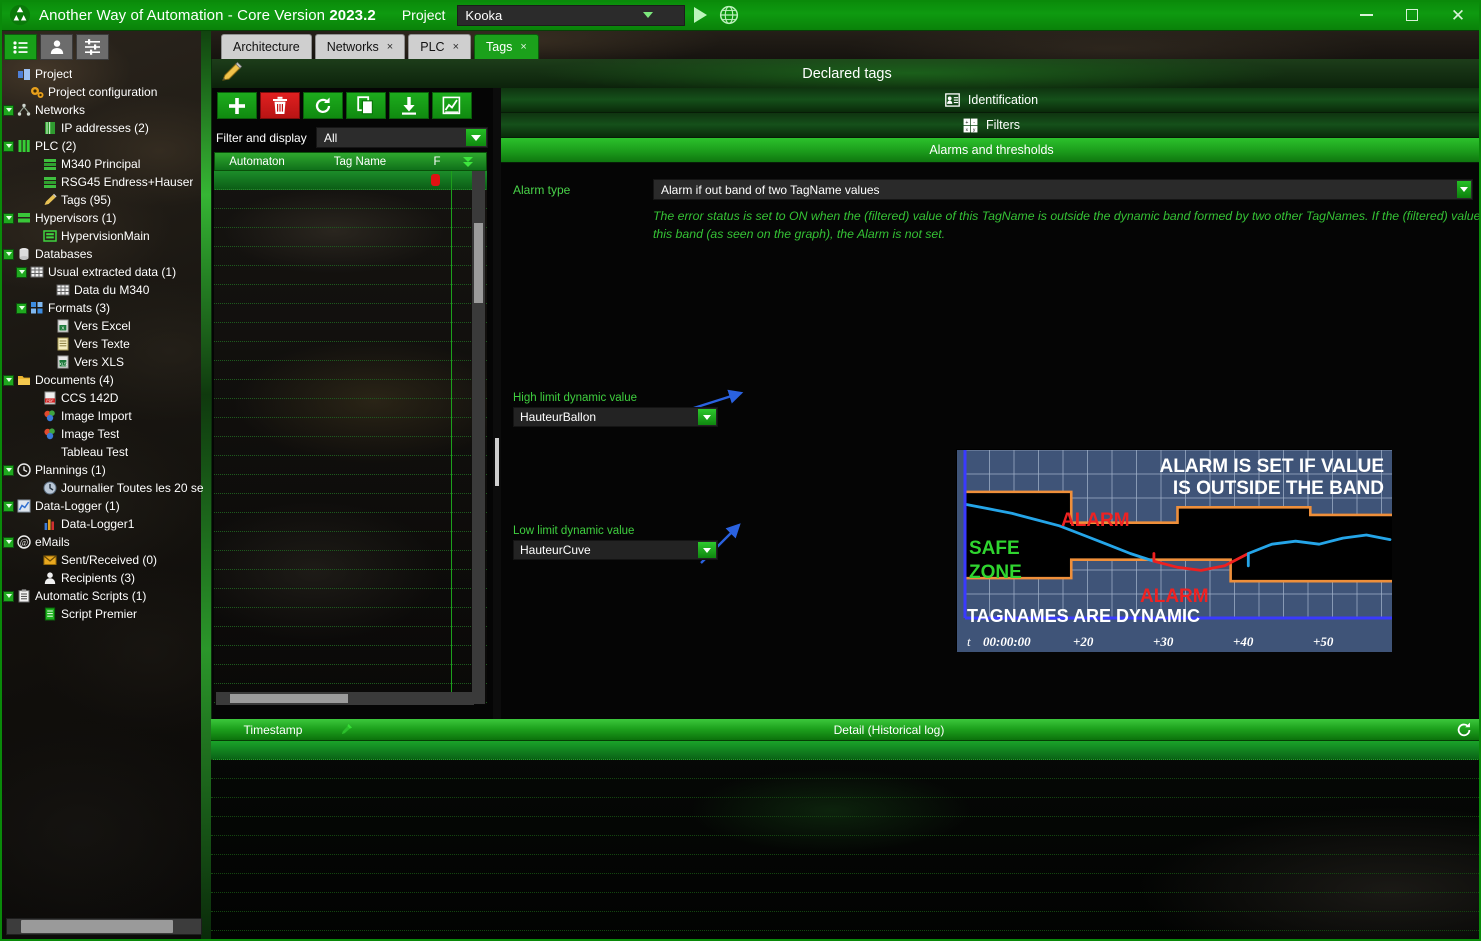 The height and width of the screenshot is (941, 1481). What do you see at coordinates (991, 125) in the screenshot?
I see `accordion-filters: + - x y Filters` at bounding box center [991, 125].